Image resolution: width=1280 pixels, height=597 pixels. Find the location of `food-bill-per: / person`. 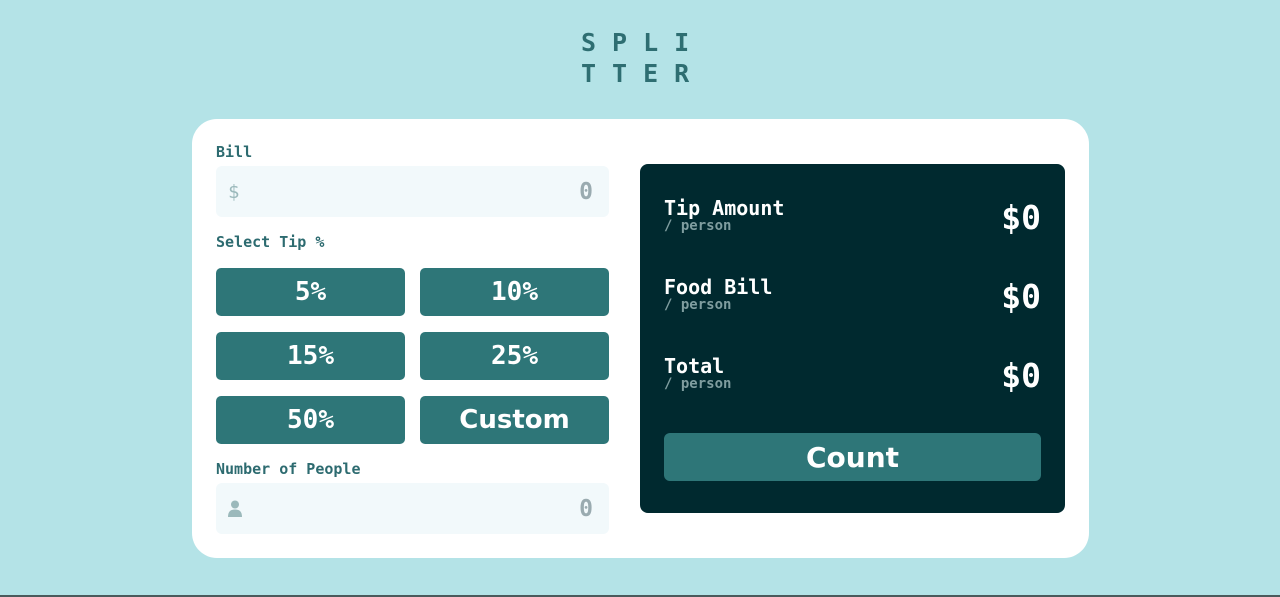

food-bill-per: / person is located at coordinates (698, 305).